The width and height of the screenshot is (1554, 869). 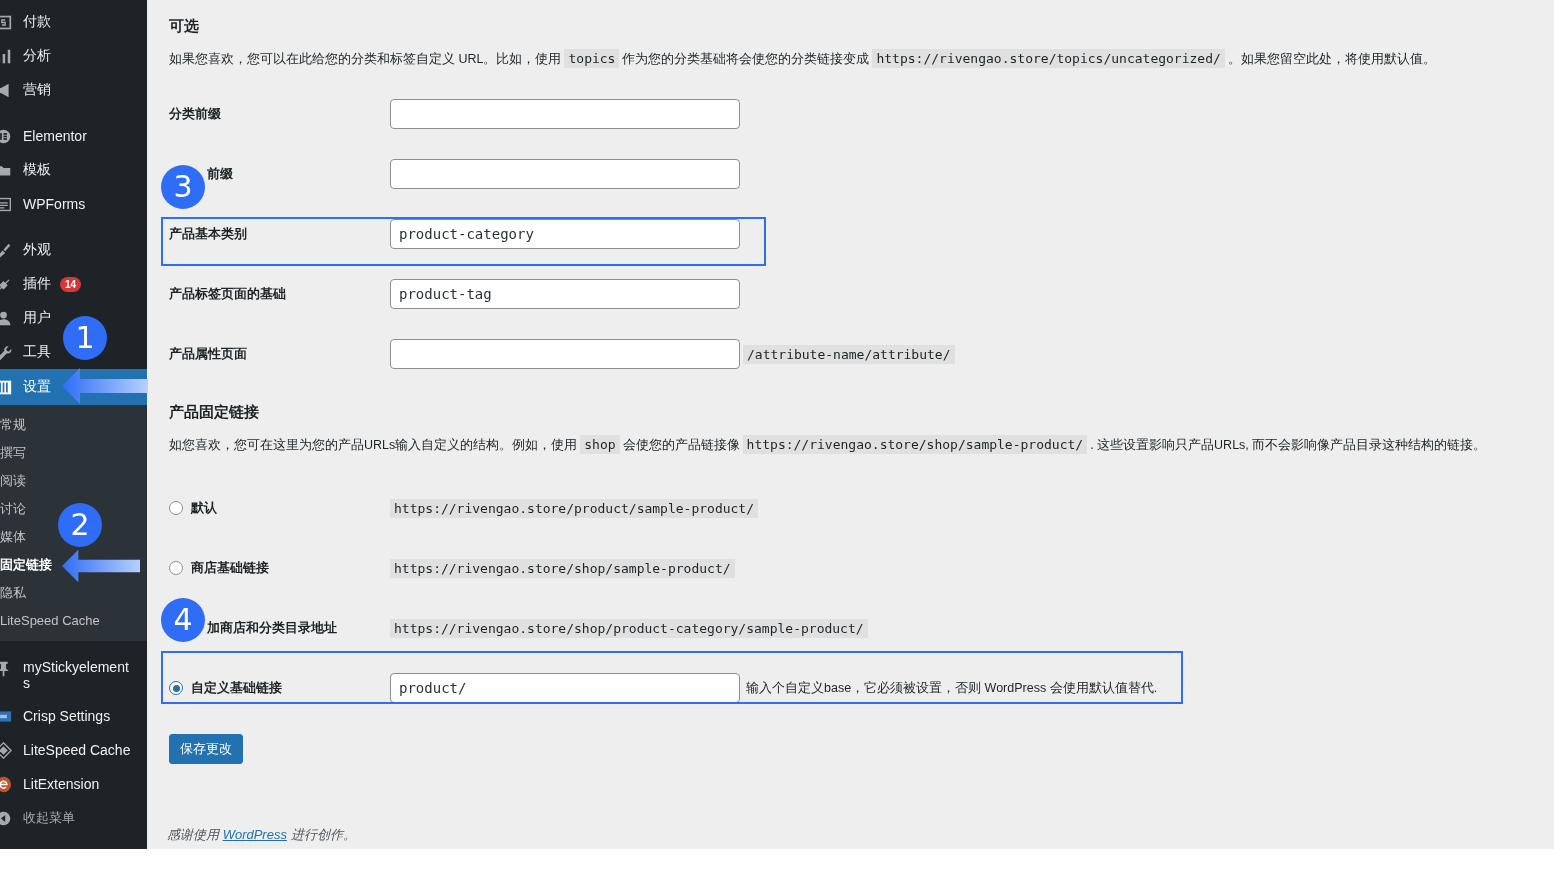 What do you see at coordinates (6, 352) in the screenshot?
I see `wrench-icon` at bounding box center [6, 352].